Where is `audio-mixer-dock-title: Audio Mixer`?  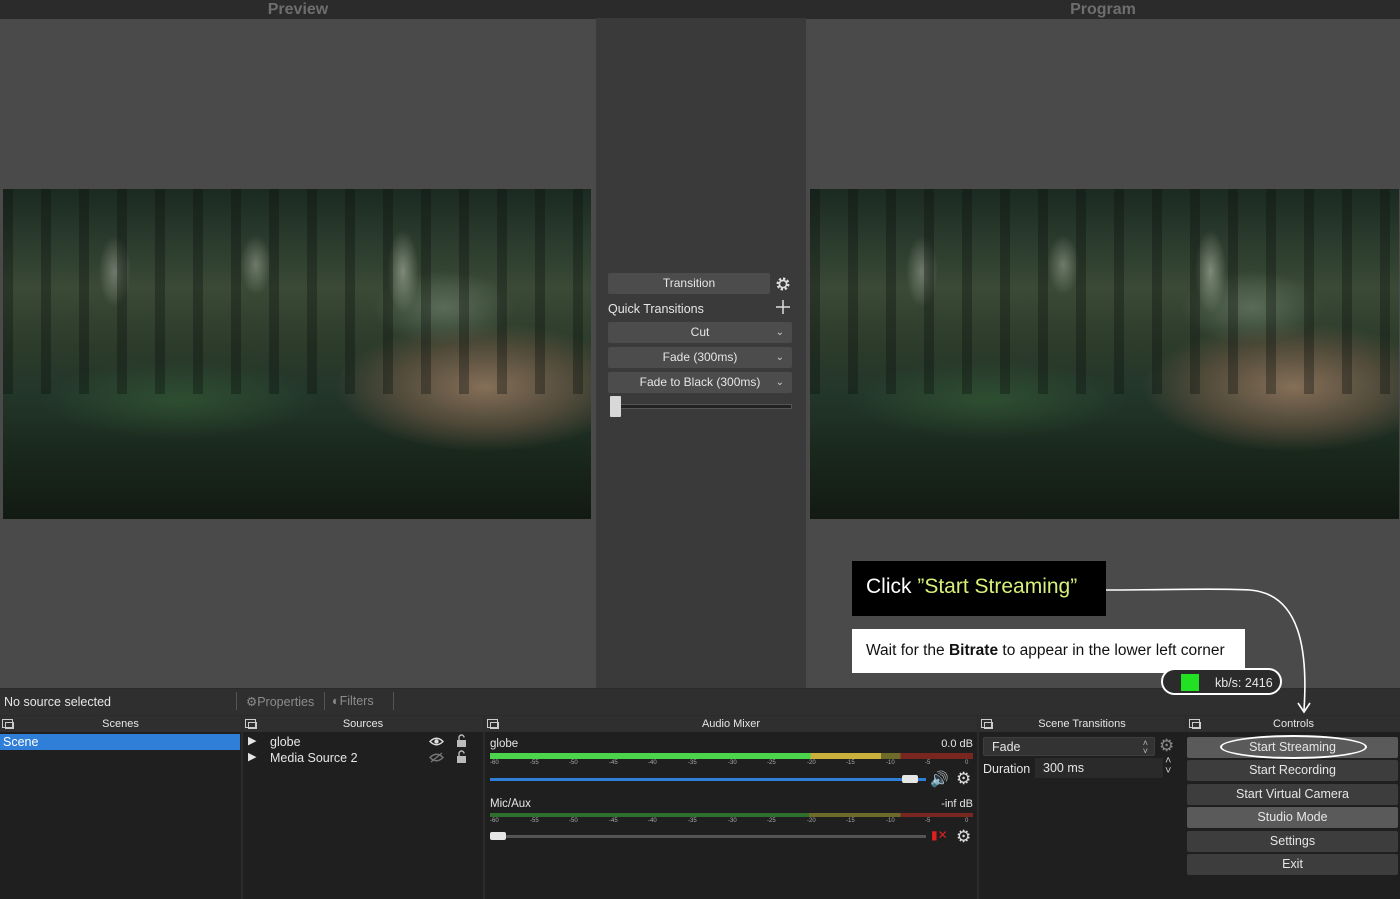
audio-mixer-dock-title: Audio Mixer is located at coordinates (731, 724).